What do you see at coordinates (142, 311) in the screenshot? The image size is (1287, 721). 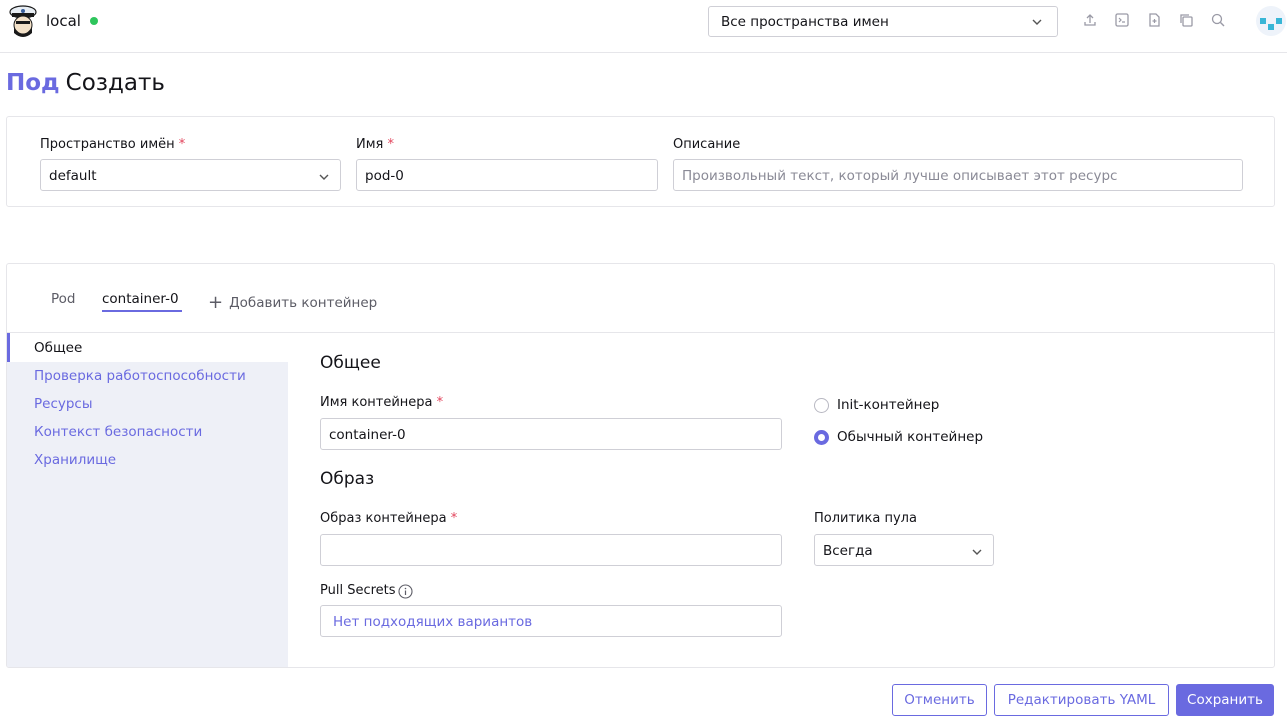 I see `active-tab-indicator` at bounding box center [142, 311].